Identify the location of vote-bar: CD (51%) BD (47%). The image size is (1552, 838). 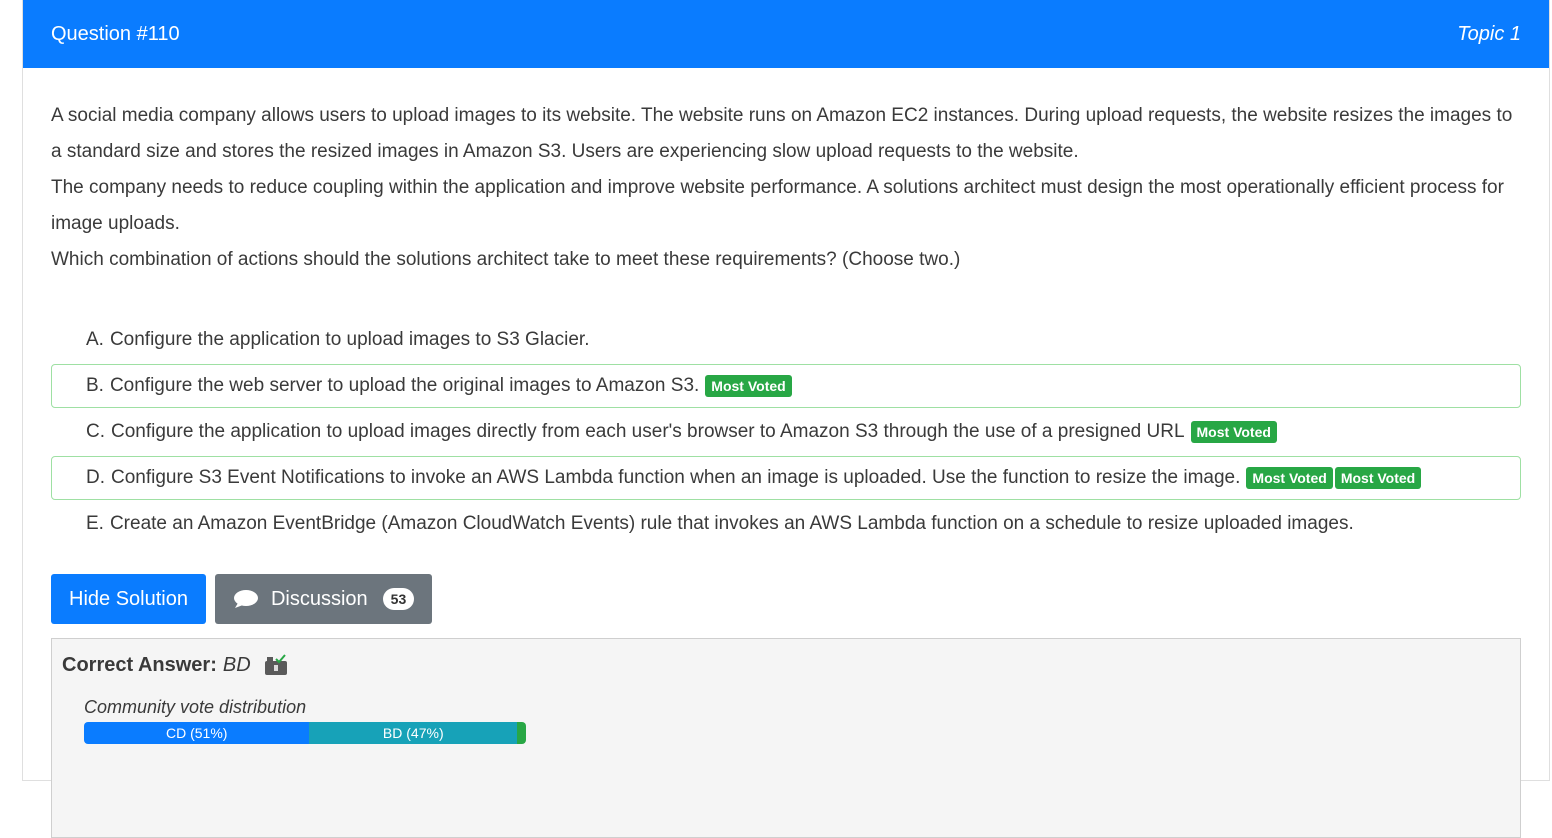
(305, 733).